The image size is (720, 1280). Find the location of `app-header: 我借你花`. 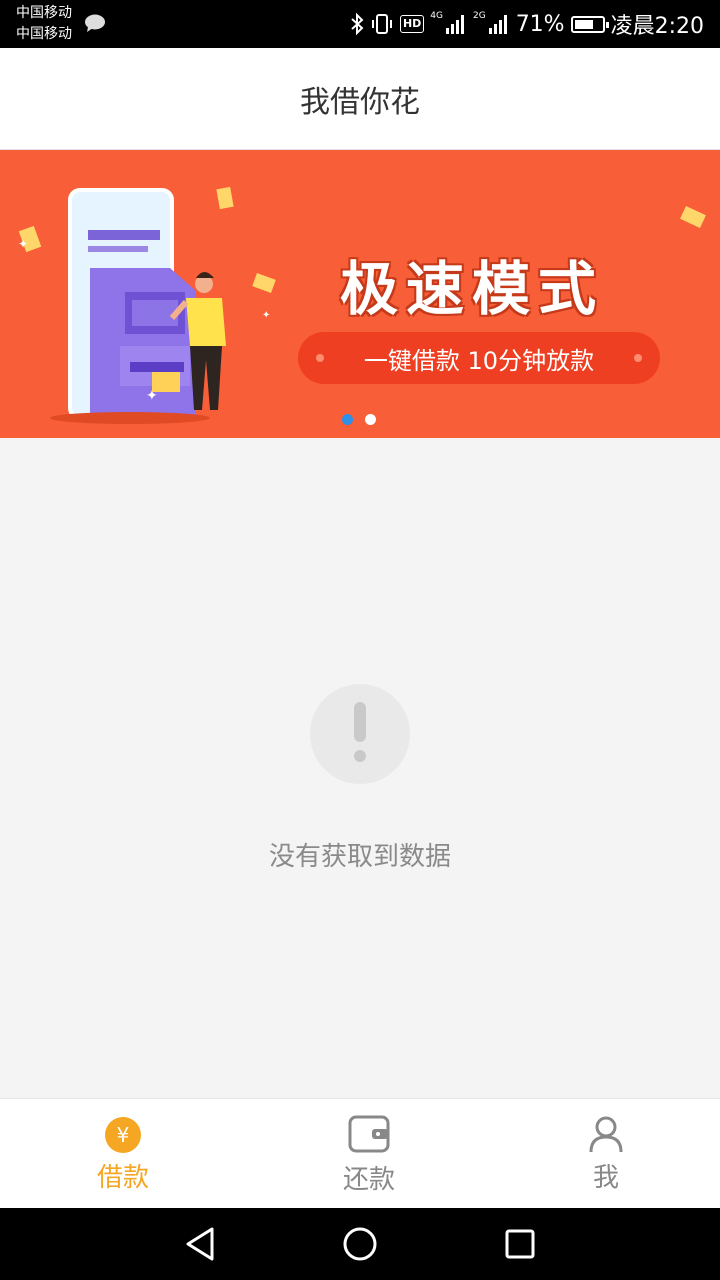

app-header: 我借你花 is located at coordinates (360, 99).